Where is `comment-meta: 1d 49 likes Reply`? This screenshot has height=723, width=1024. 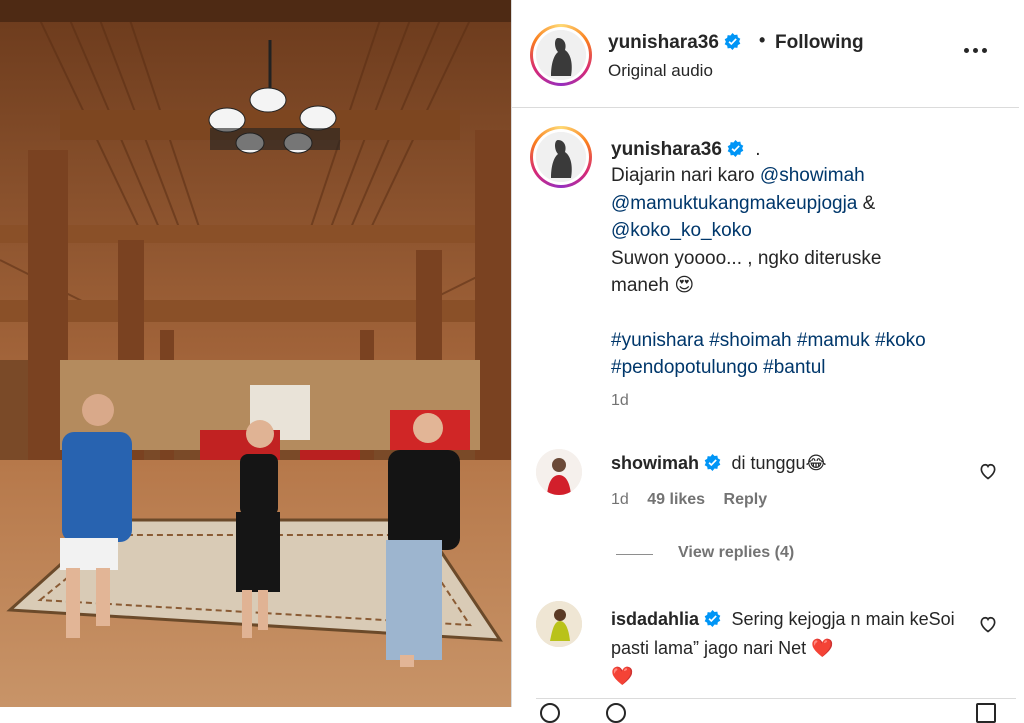 comment-meta: 1d 49 likes Reply is located at coordinates (689, 500).